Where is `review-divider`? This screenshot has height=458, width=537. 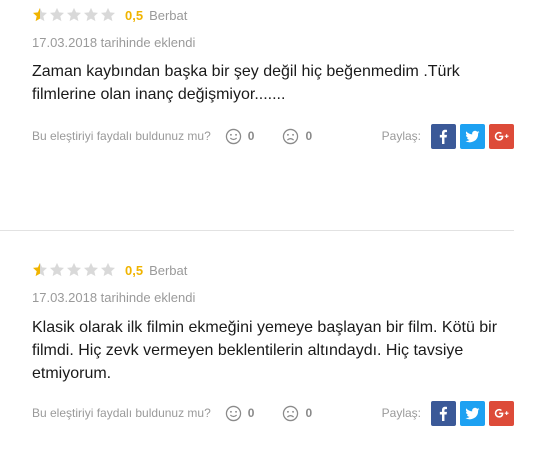 review-divider is located at coordinates (257, 230).